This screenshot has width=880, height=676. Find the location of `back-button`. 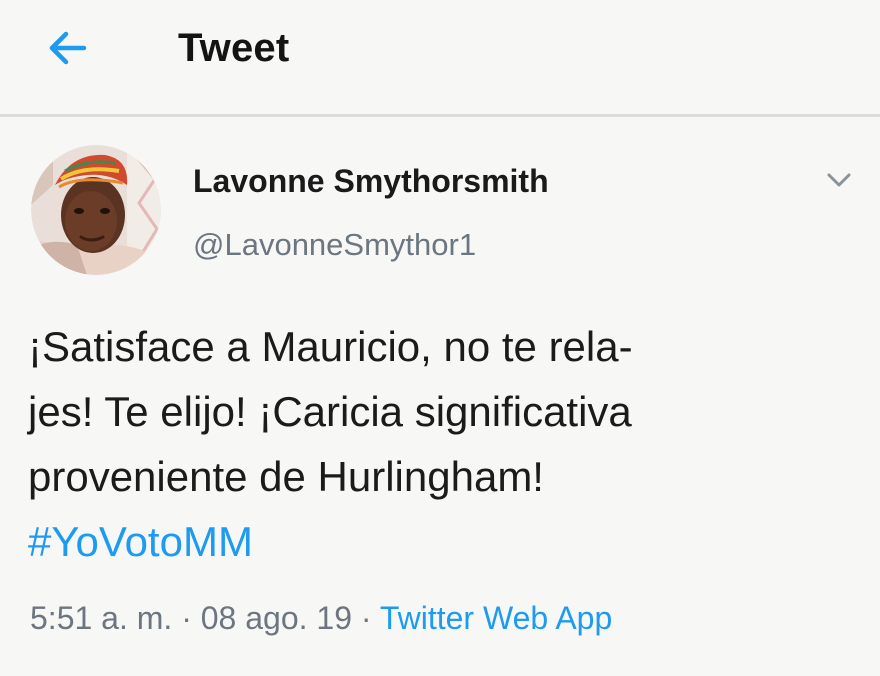

back-button is located at coordinates (68, 48).